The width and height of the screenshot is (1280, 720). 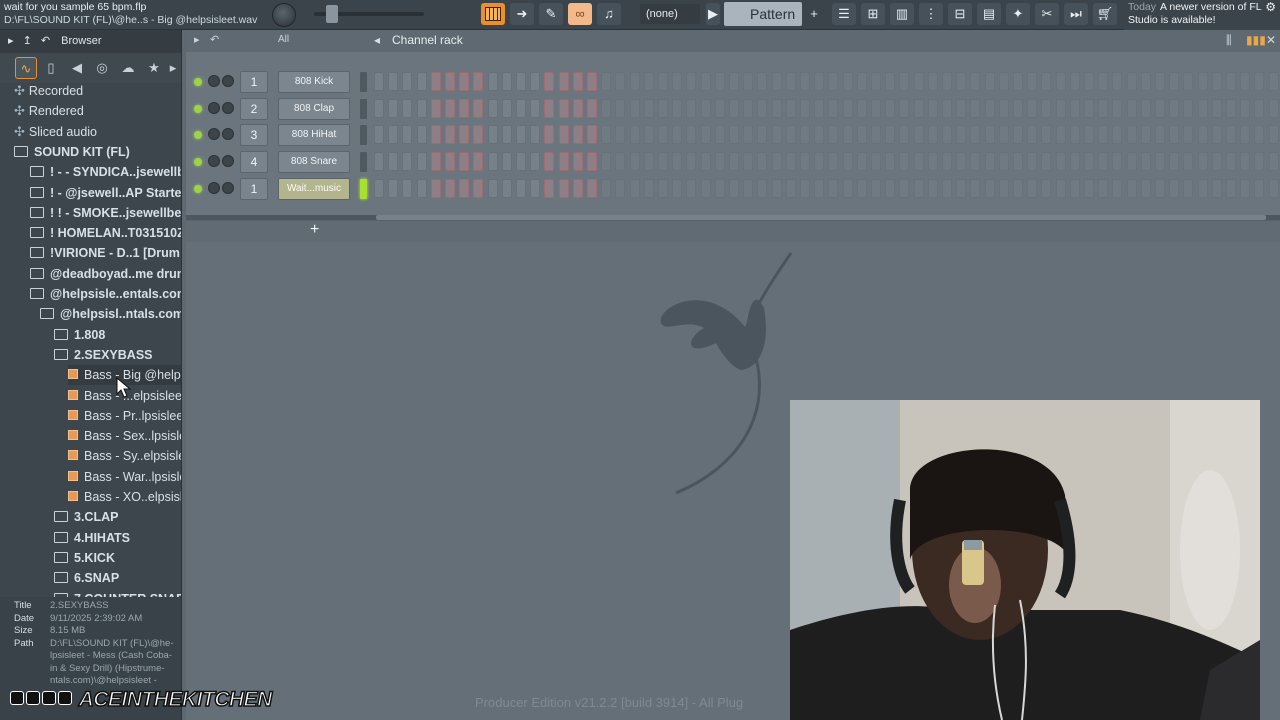 I want to click on browser-folder-item: ! - - SYNDICA..jsewellbeats, so click(x=105, y=172).